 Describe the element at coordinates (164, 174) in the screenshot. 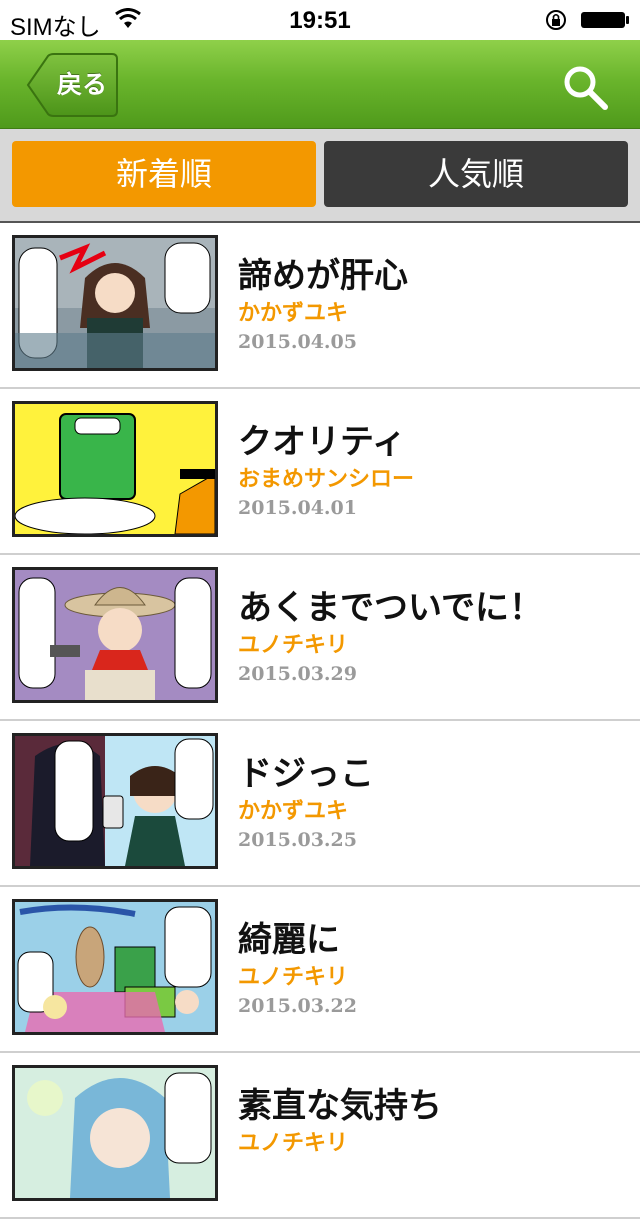

I see `tab-new-arrivals: 新着順` at that location.